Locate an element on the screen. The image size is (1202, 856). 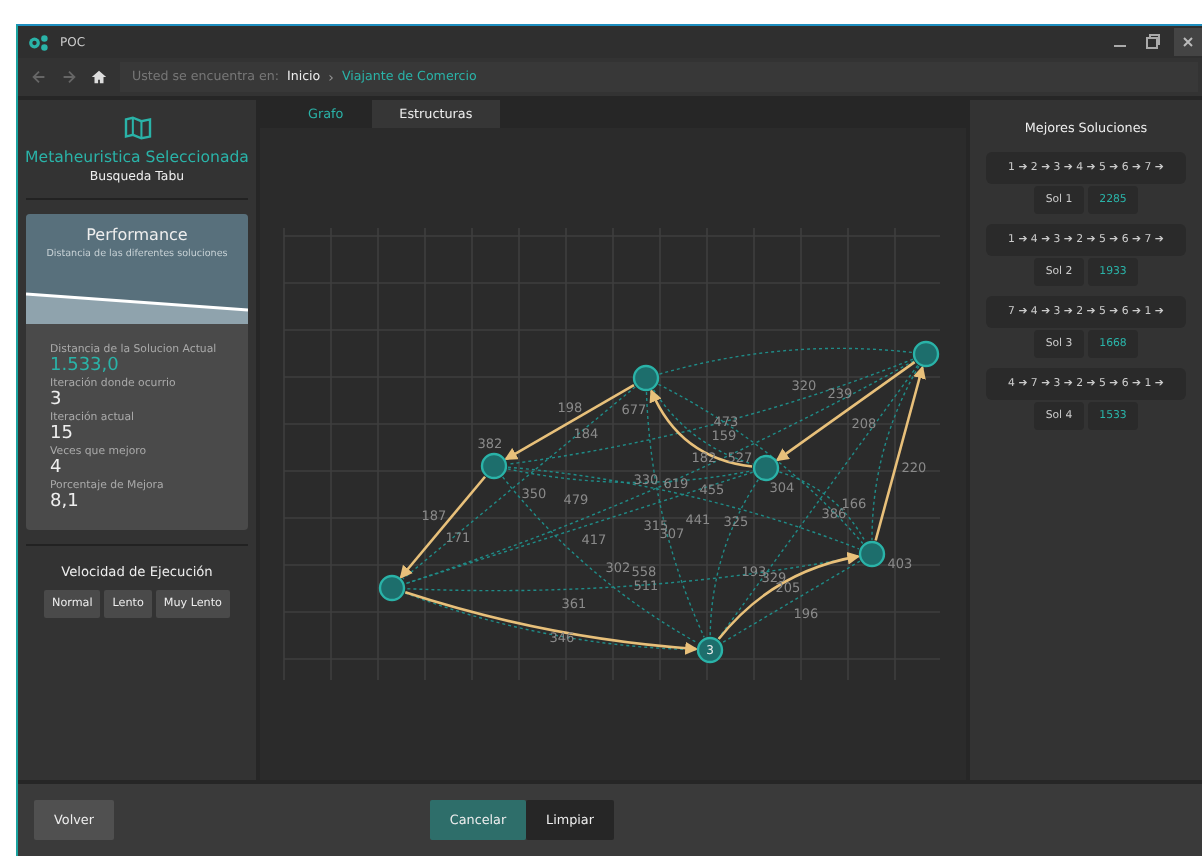
stat-value: 8,1 is located at coordinates (64, 503).